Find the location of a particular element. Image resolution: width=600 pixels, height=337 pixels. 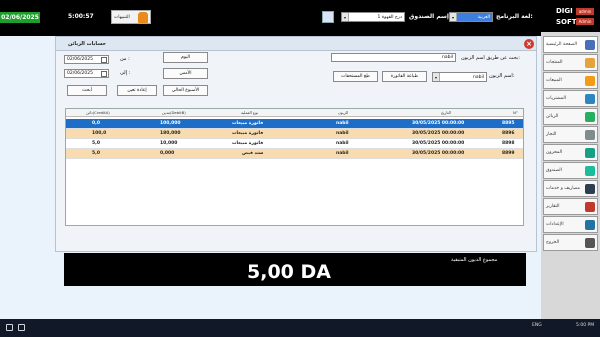

customer-select: ▾ nabil is located at coordinates (459, 77).